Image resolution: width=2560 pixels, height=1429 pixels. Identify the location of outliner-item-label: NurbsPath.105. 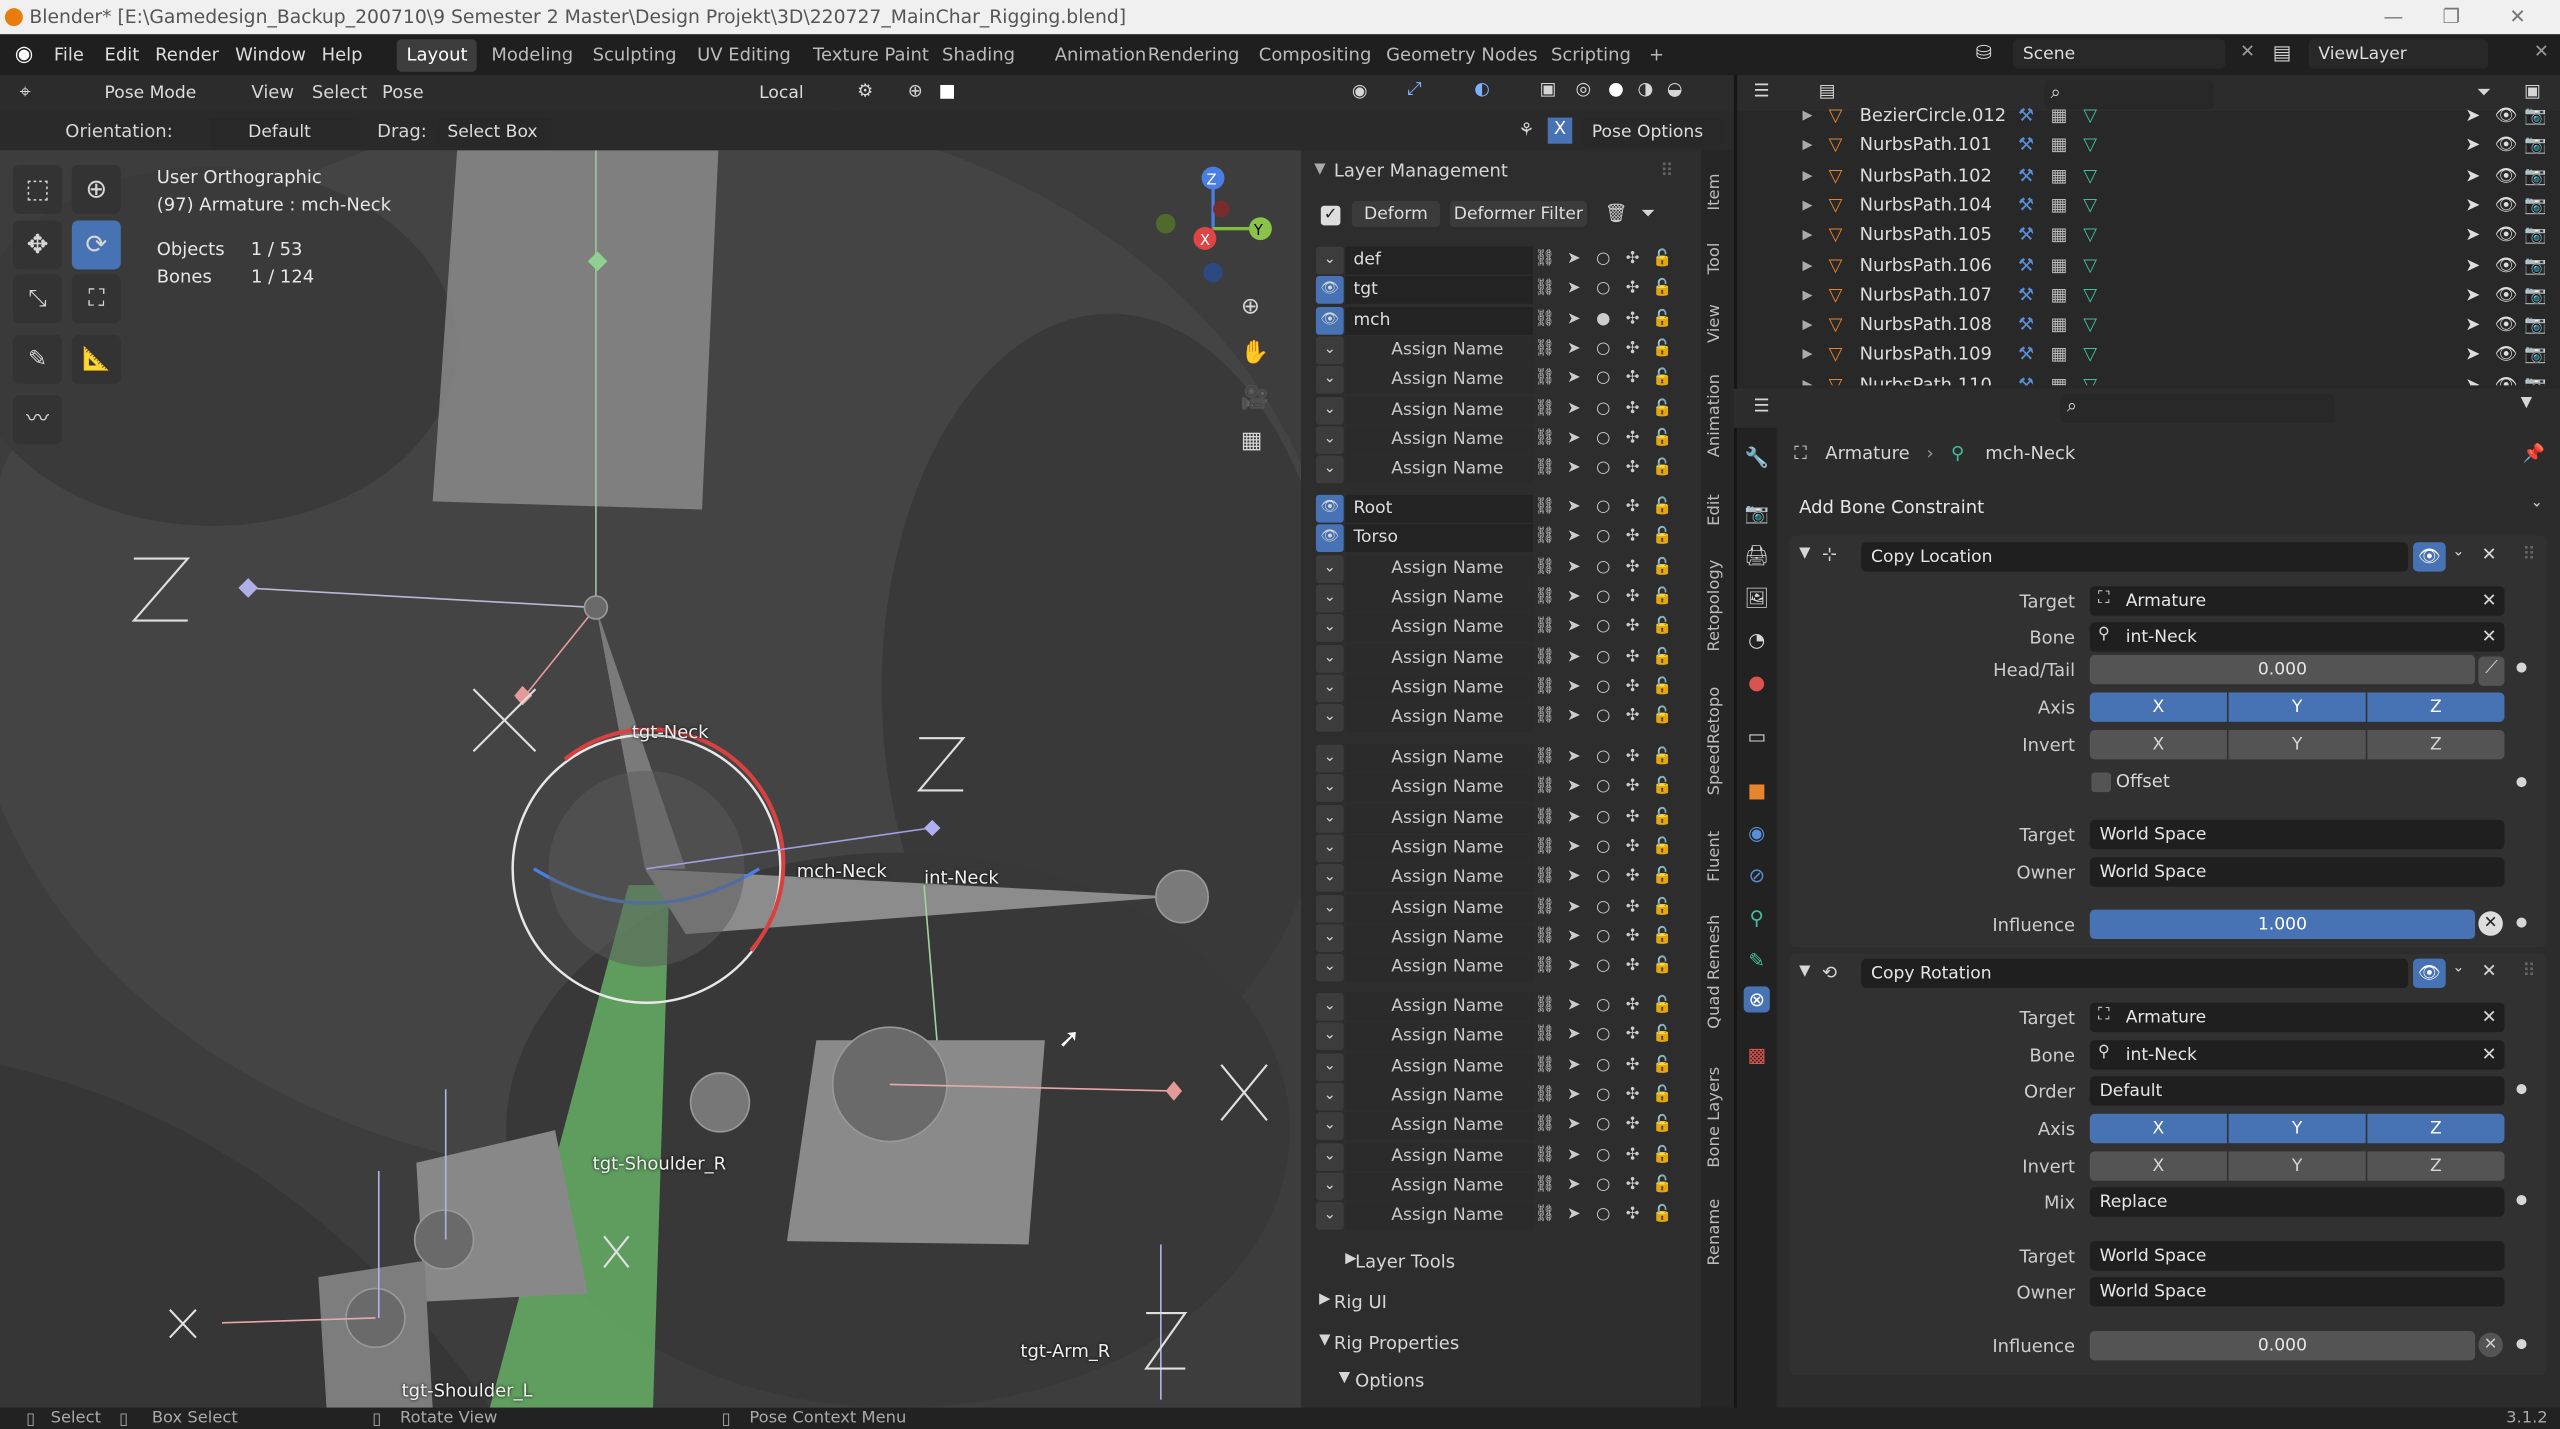
(1926, 235).